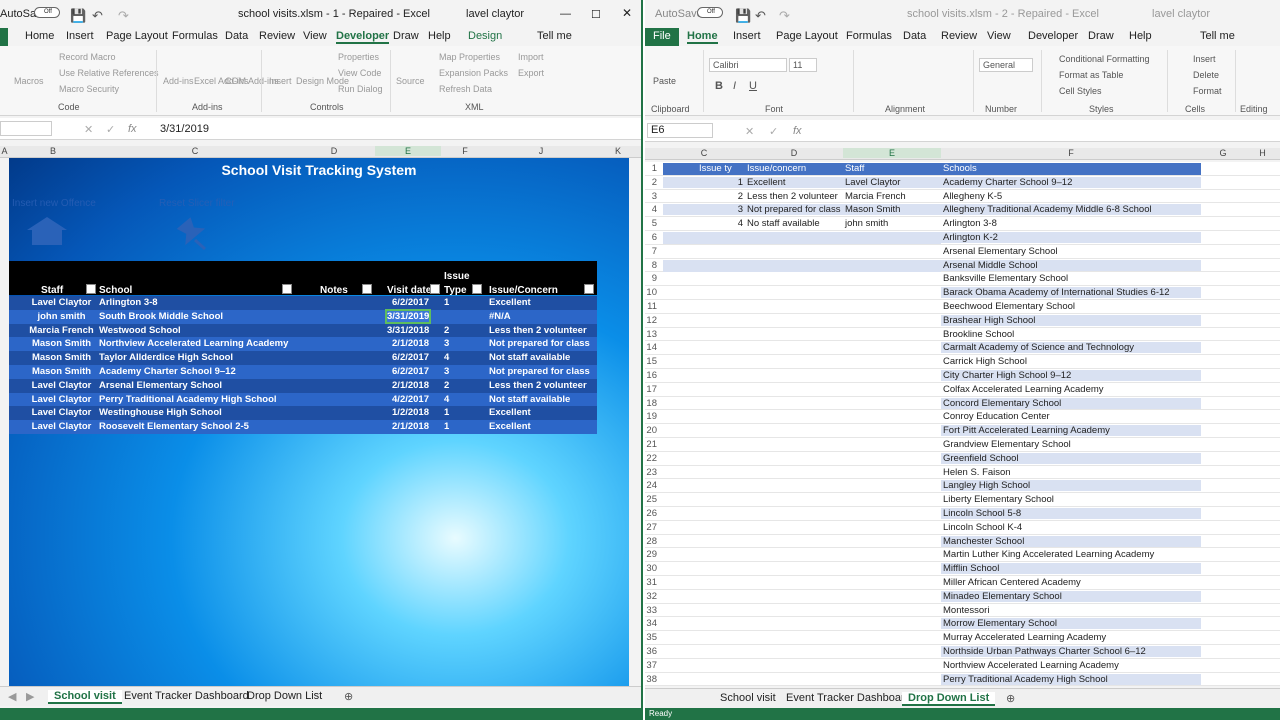  I want to click on filter-notes-icon, so click(367, 289).